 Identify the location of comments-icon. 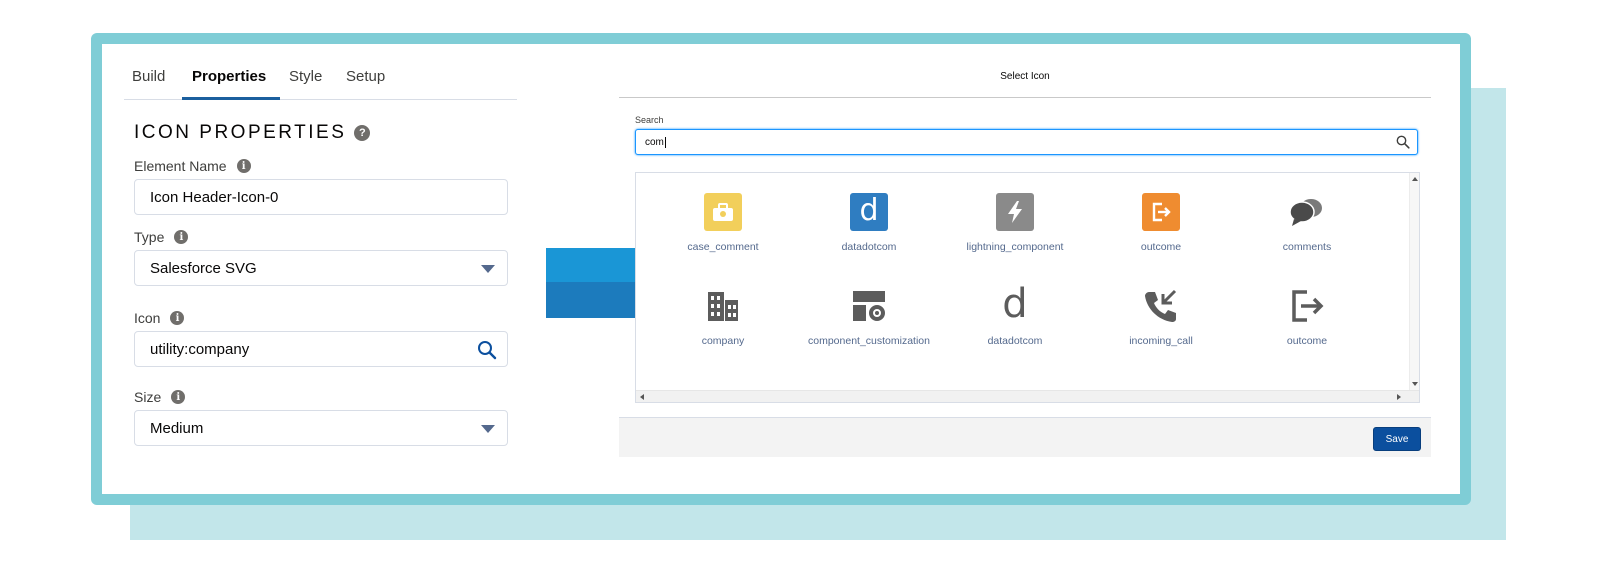
(1307, 212).